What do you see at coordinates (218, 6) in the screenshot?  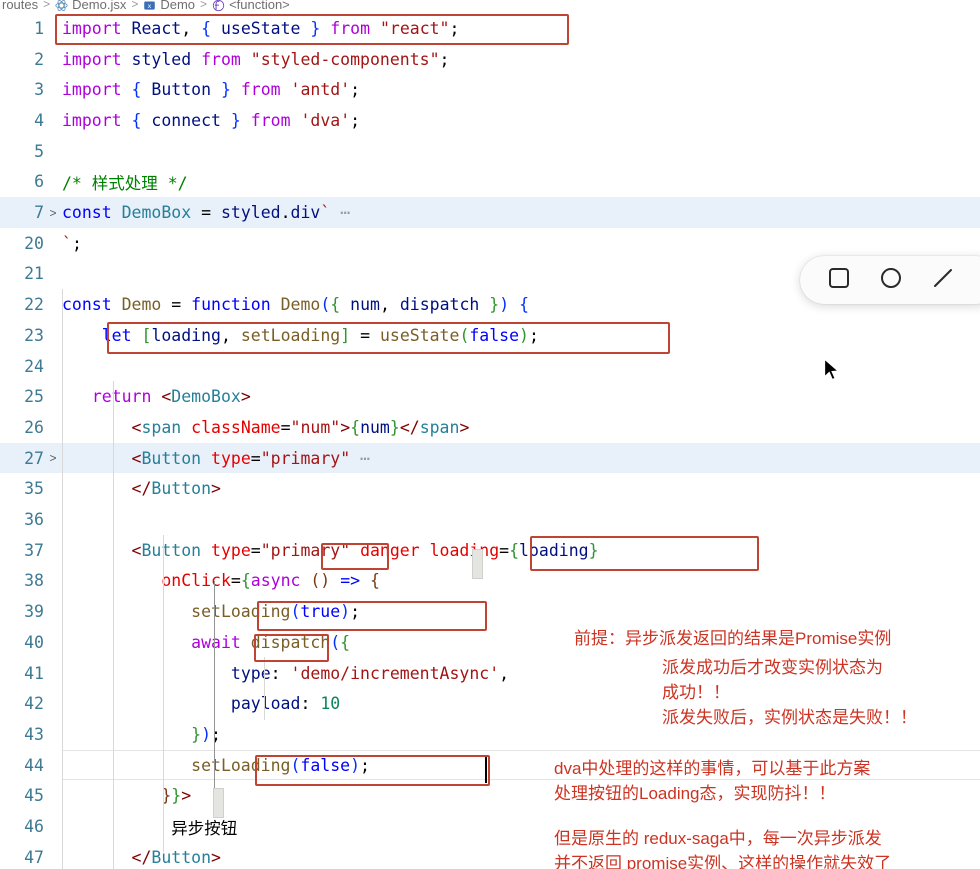 I see `function-icon` at bounding box center [218, 6].